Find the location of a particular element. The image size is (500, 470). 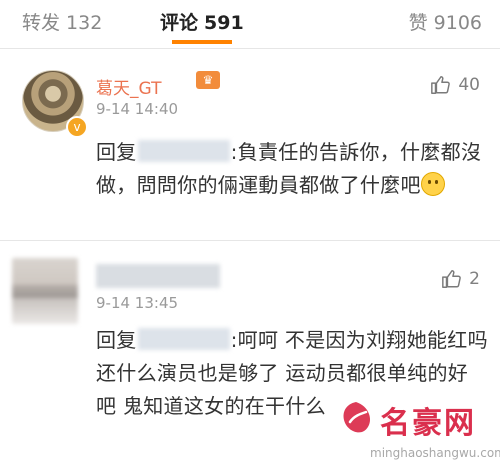

comment-timestamp: 9-14 13:45 is located at coordinates (137, 303).